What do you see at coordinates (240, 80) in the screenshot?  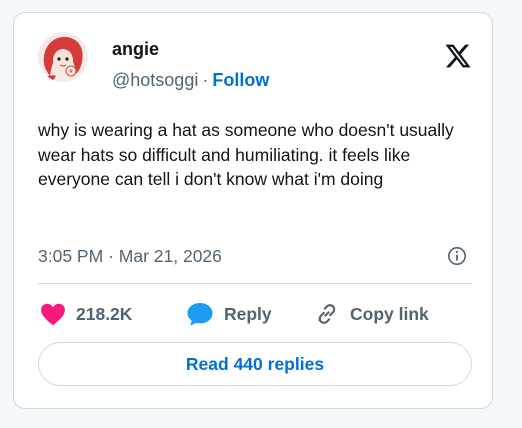 I see `follow-link: Follow` at bounding box center [240, 80].